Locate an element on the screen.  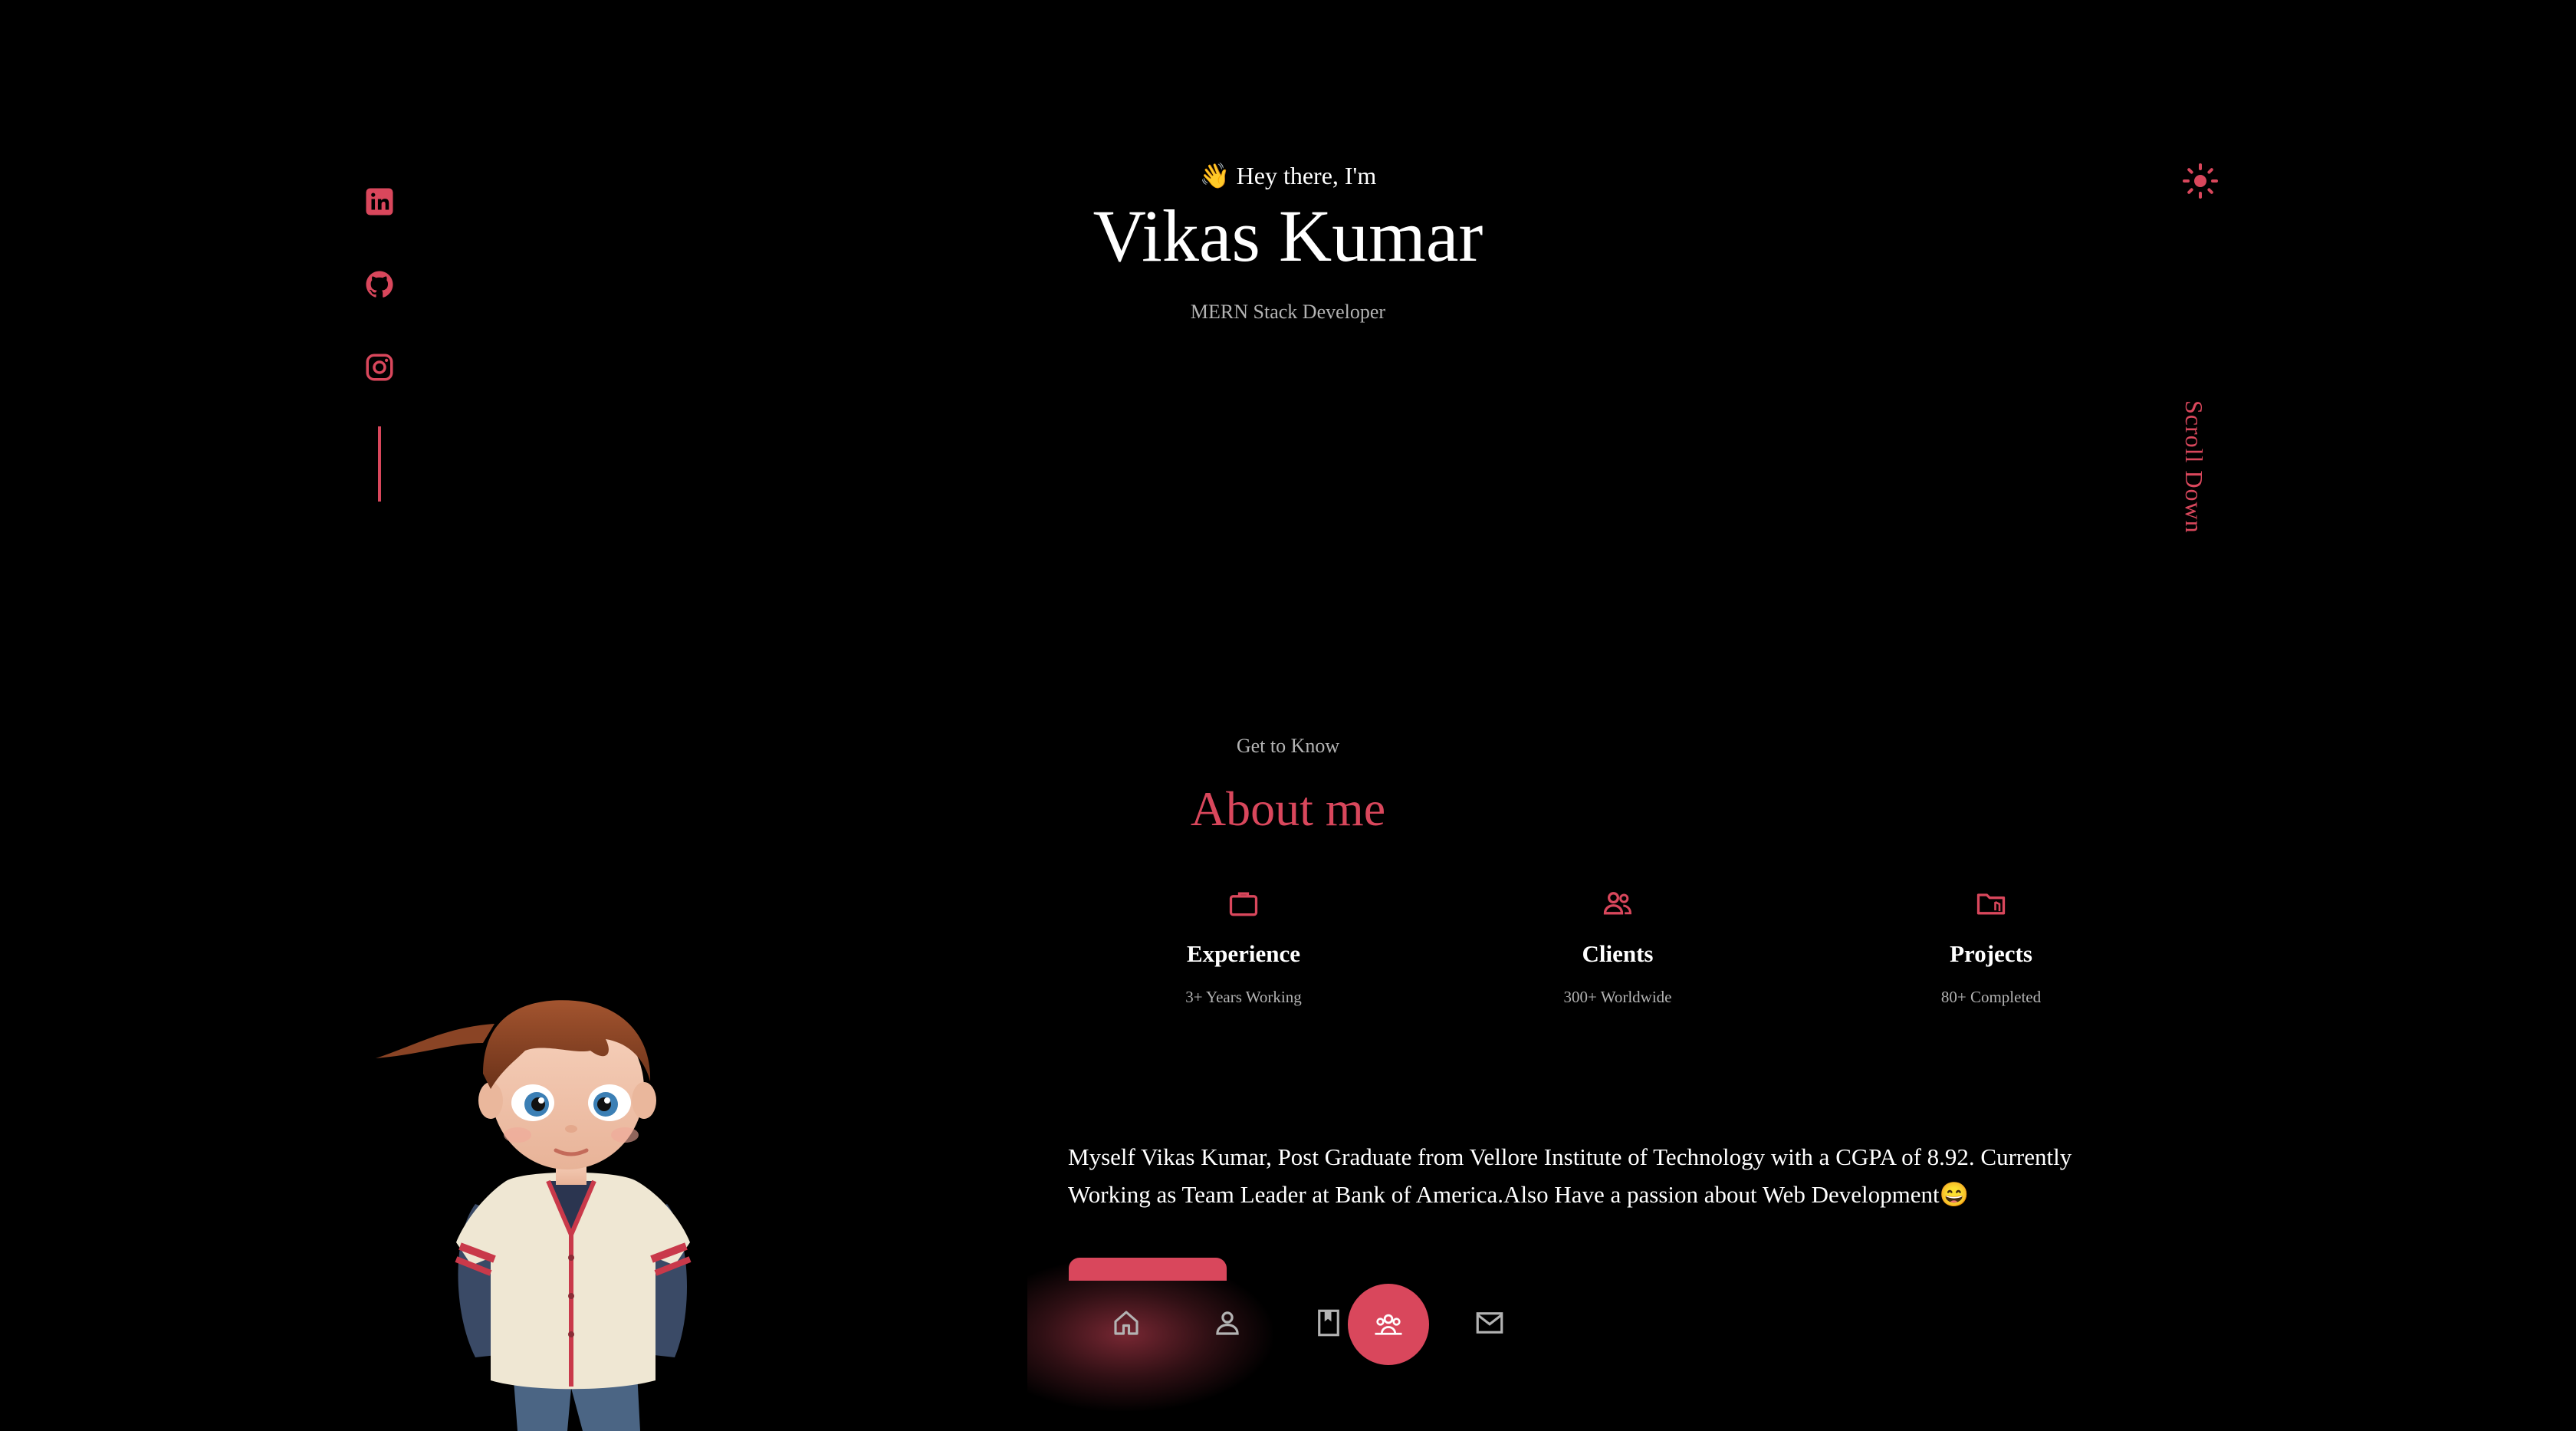
card-subtitle: 3+ Years Working is located at coordinates (1244, 997).